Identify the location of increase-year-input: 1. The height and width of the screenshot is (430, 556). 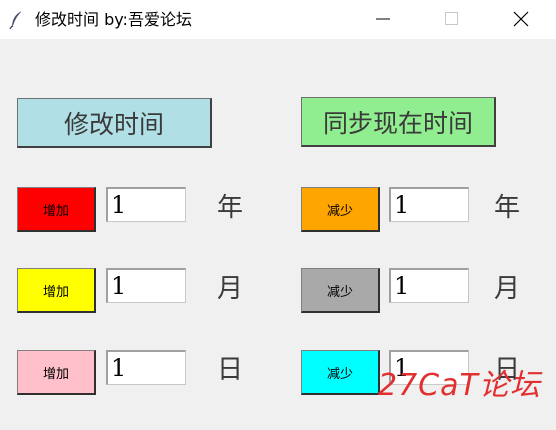
(146, 204).